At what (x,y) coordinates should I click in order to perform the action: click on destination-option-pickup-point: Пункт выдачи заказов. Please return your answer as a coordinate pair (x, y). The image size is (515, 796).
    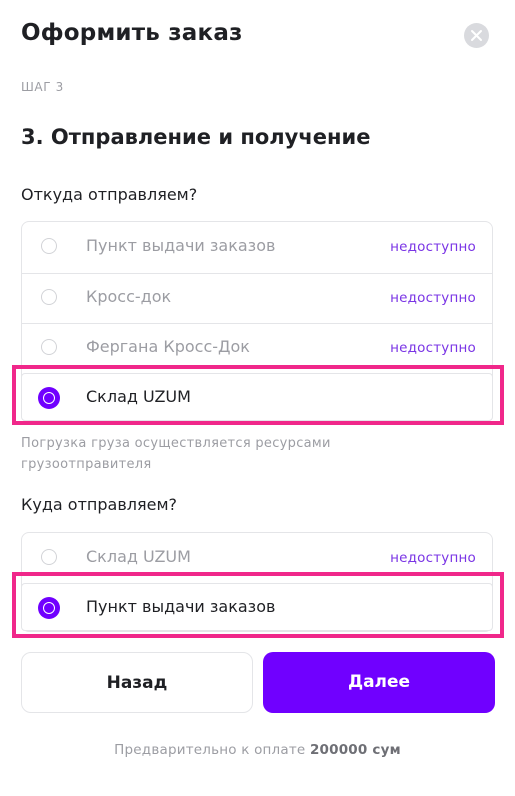
    Looking at the image, I should click on (257, 607).